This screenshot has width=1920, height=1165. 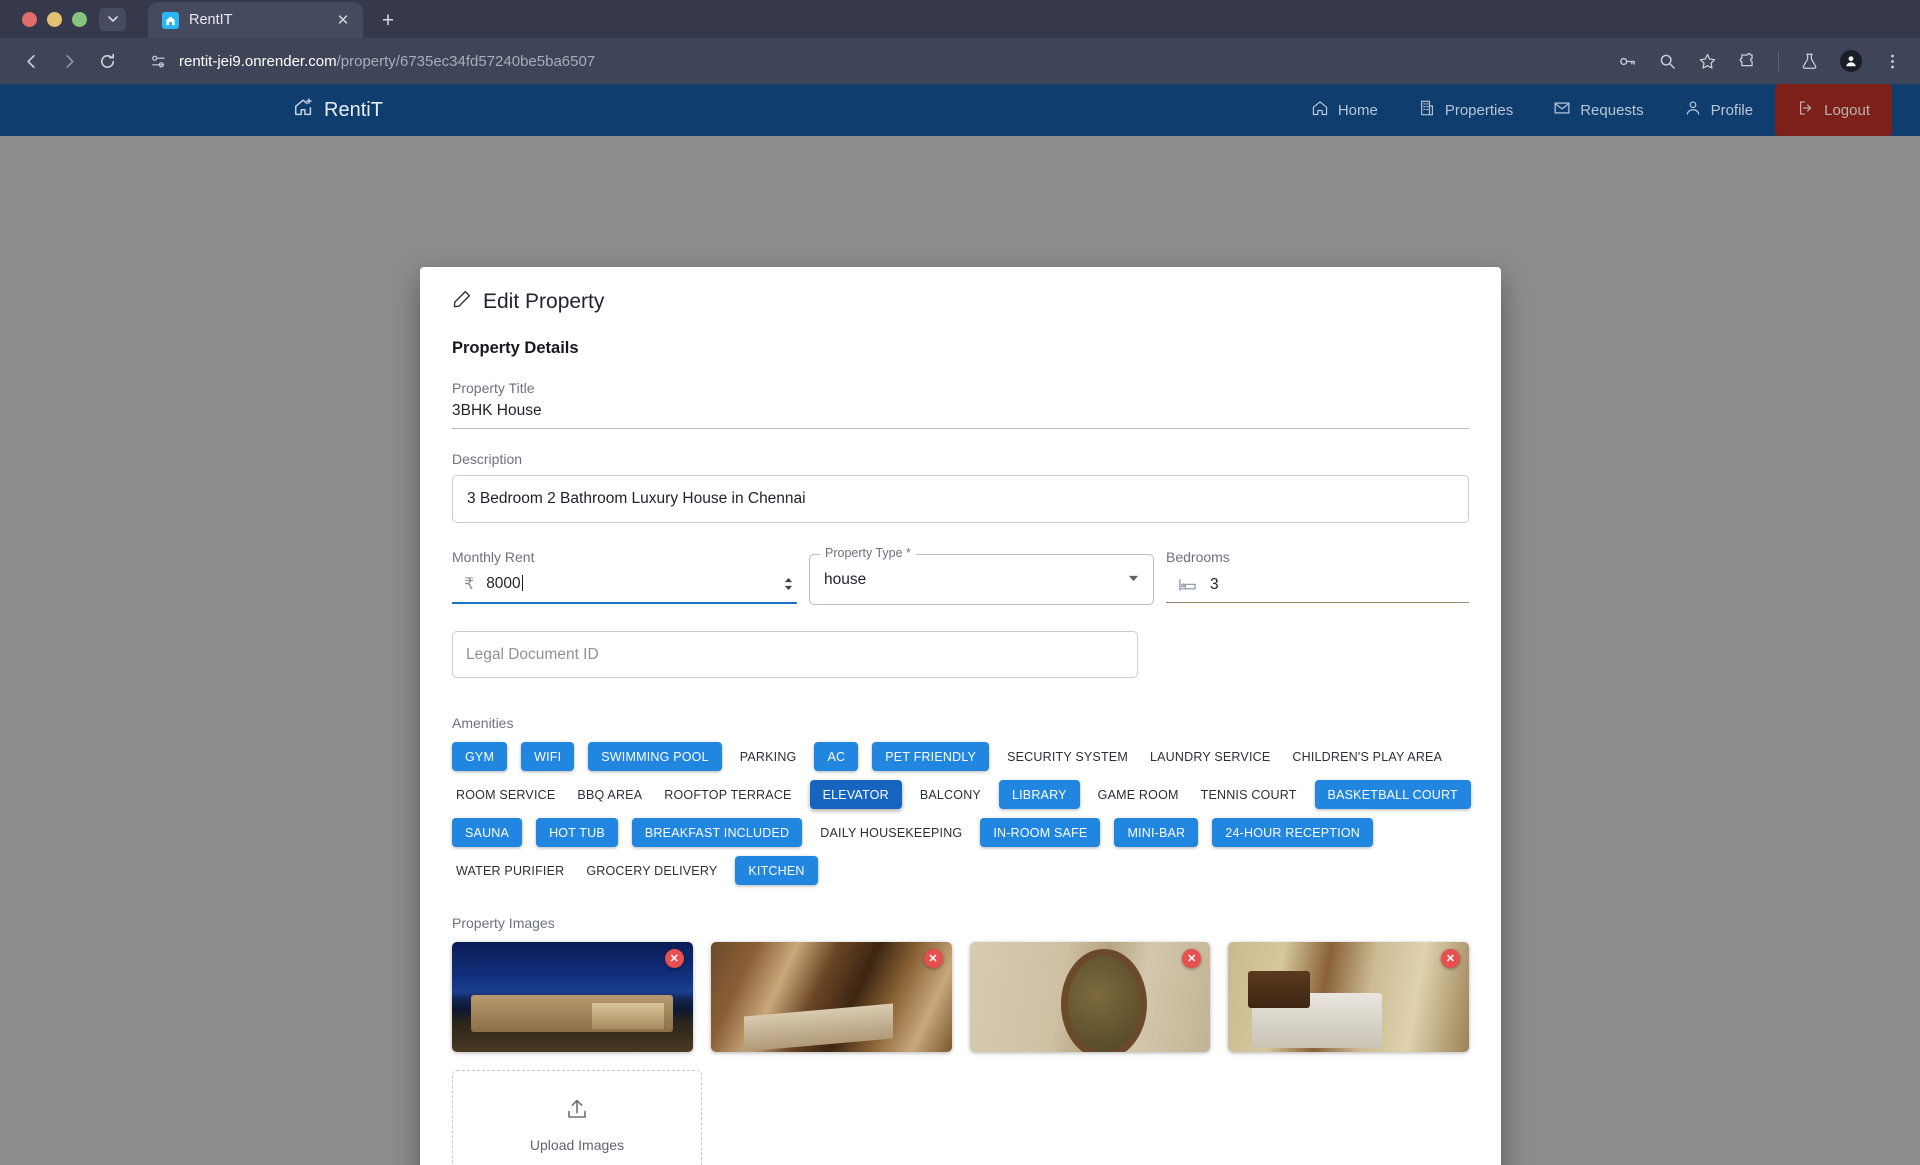 I want to click on password-key-icon, so click(x=1627, y=61).